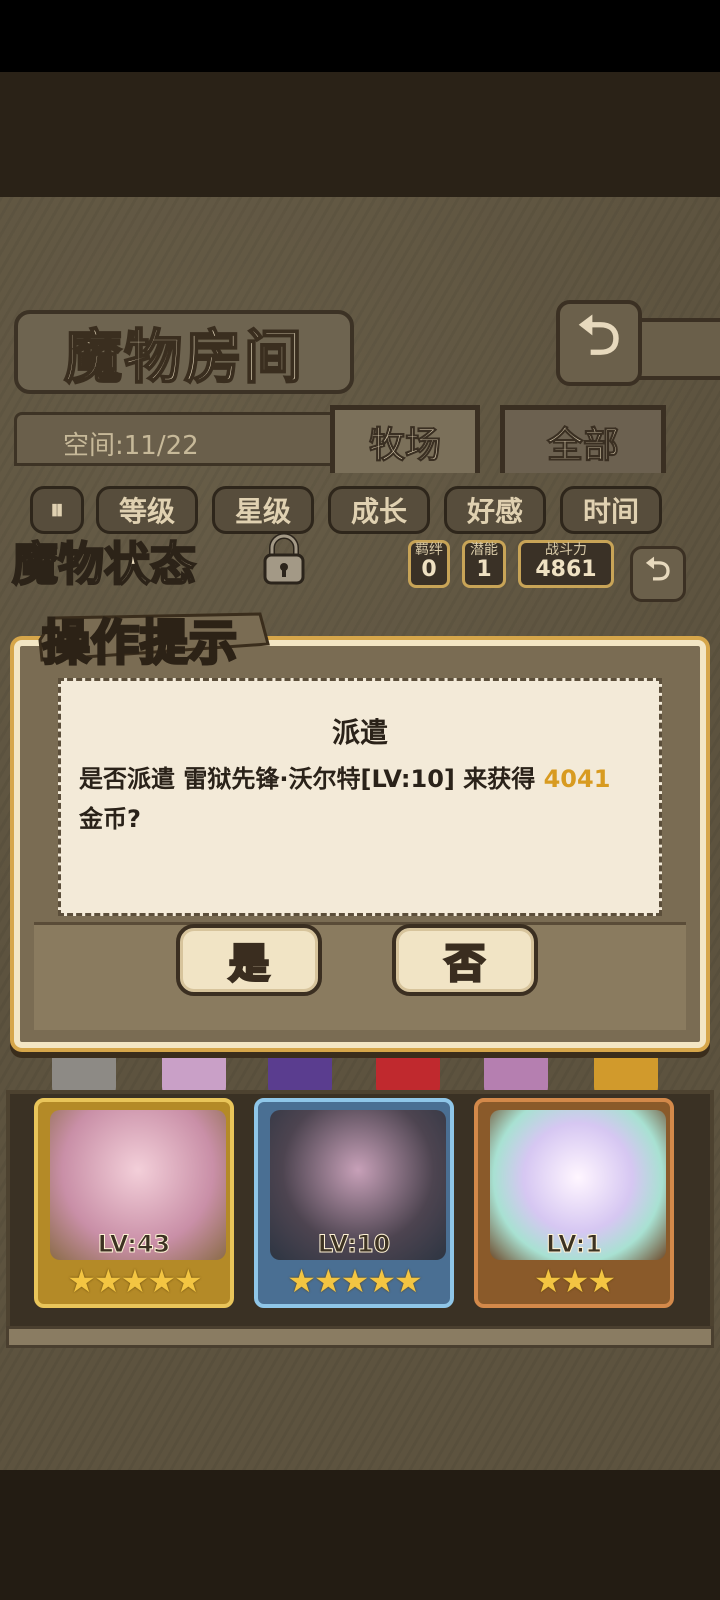 This screenshot has width=720, height=1600. I want to click on filter-label: 时间, so click(610, 511).